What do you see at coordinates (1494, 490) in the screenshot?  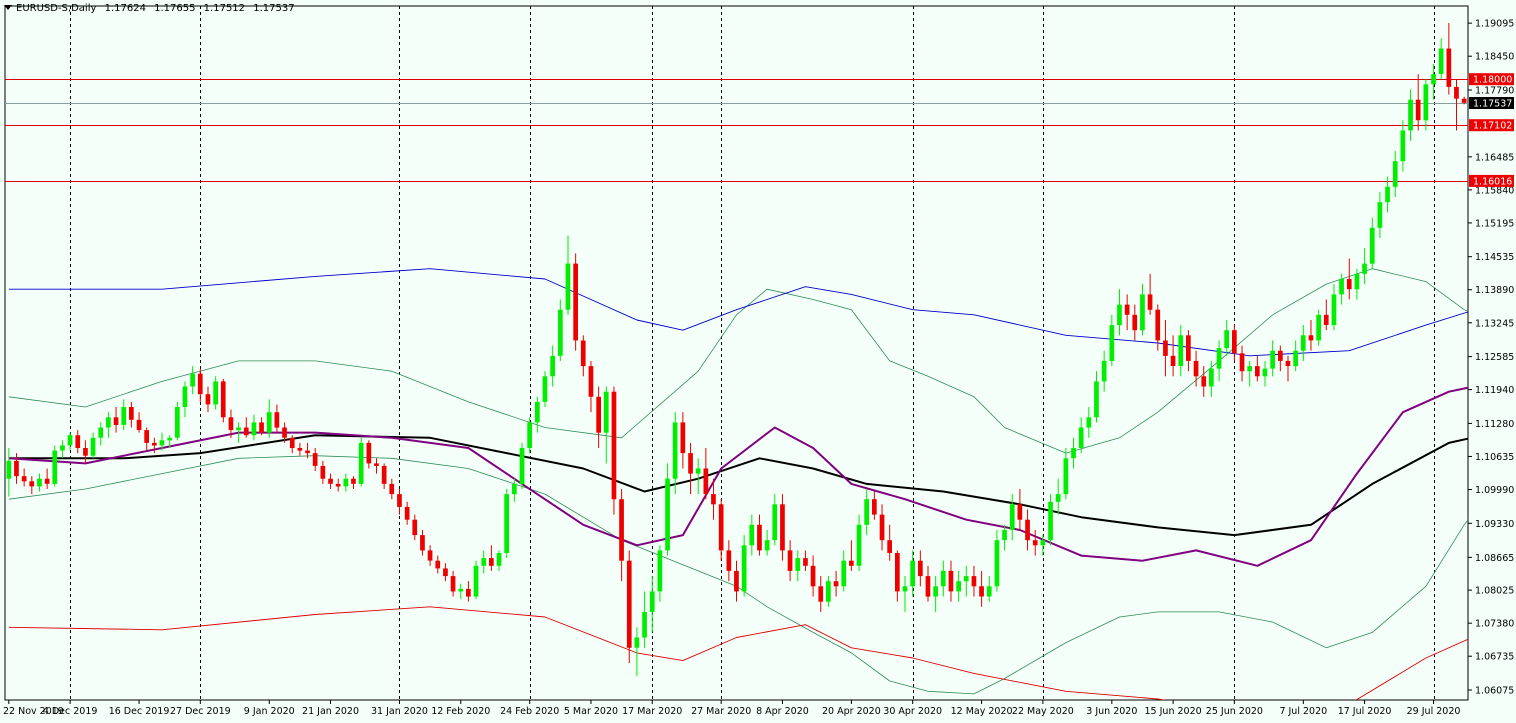 I see `y-tick-label: 1.09990` at bounding box center [1494, 490].